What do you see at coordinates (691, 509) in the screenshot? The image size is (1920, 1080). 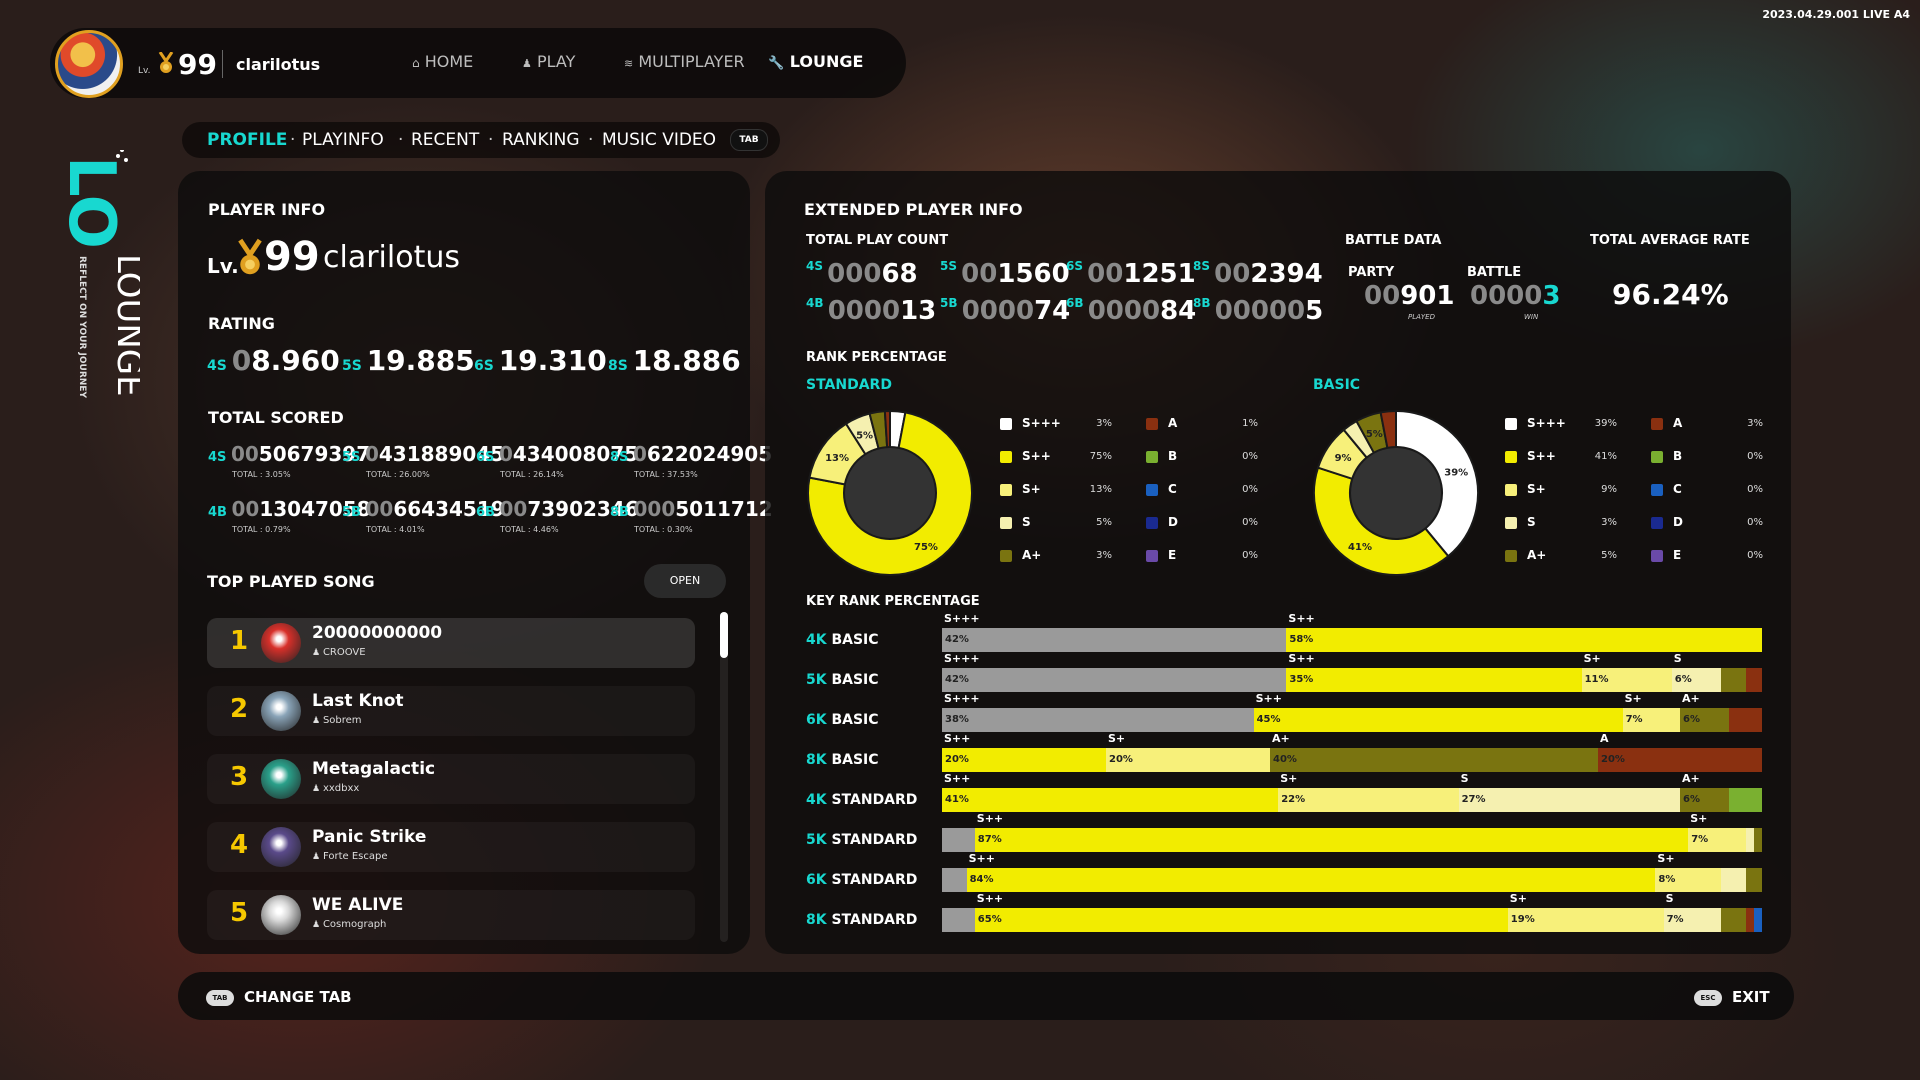 I see `scored-item: 8B 0005011712` at bounding box center [691, 509].